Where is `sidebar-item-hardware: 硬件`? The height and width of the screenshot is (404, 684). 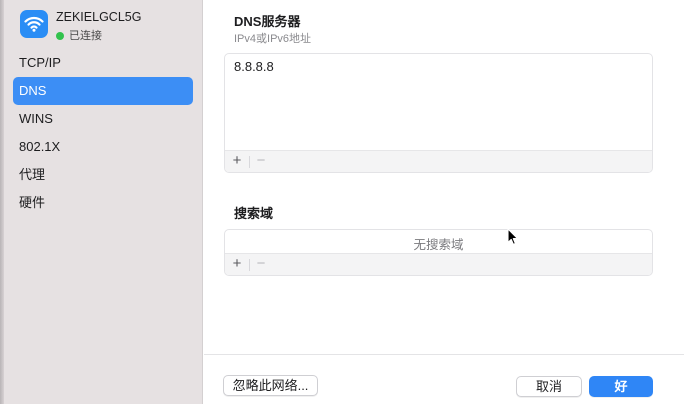 sidebar-item-hardware: 硬件 is located at coordinates (103, 203).